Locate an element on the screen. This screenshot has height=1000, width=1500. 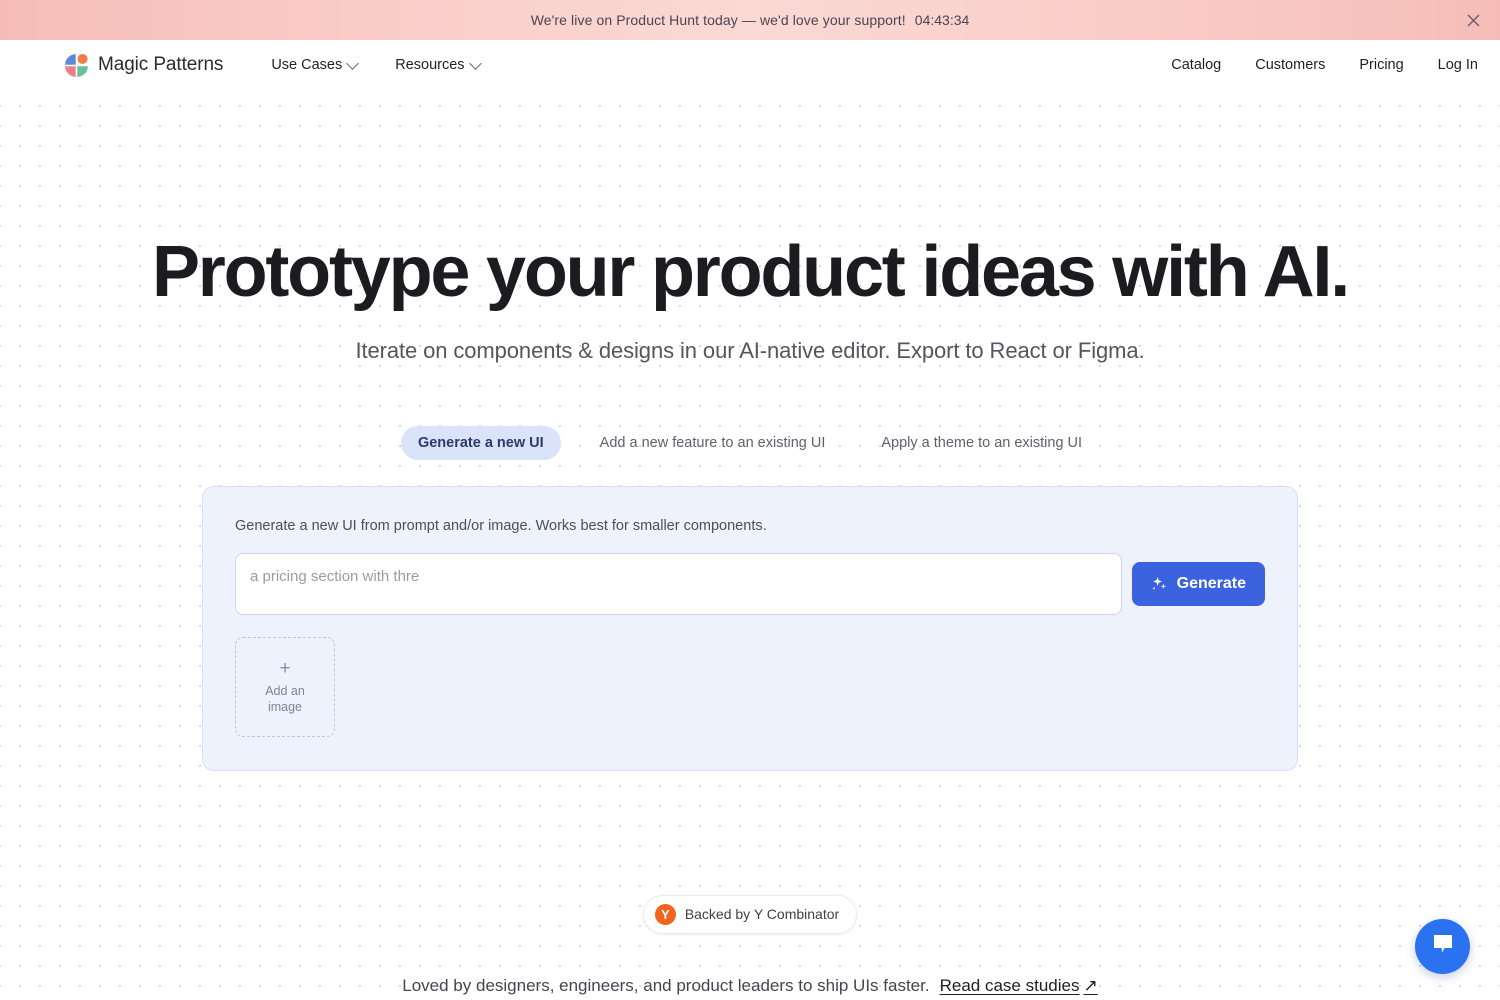
nav-item-use-cases: Use Cases is located at coordinates (315, 64).